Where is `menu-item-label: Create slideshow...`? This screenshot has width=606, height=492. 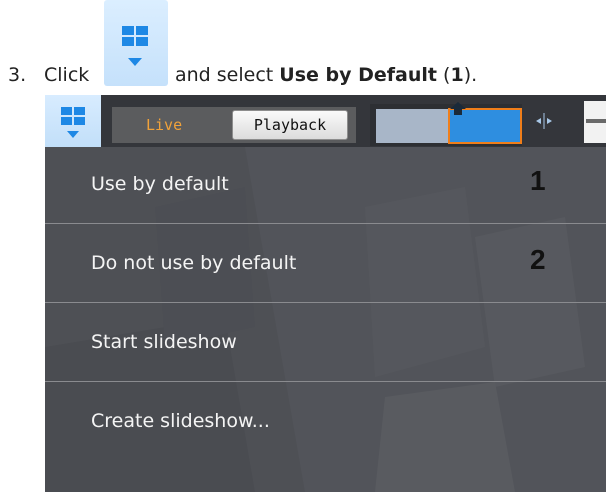 menu-item-label: Create slideshow... is located at coordinates (180, 421).